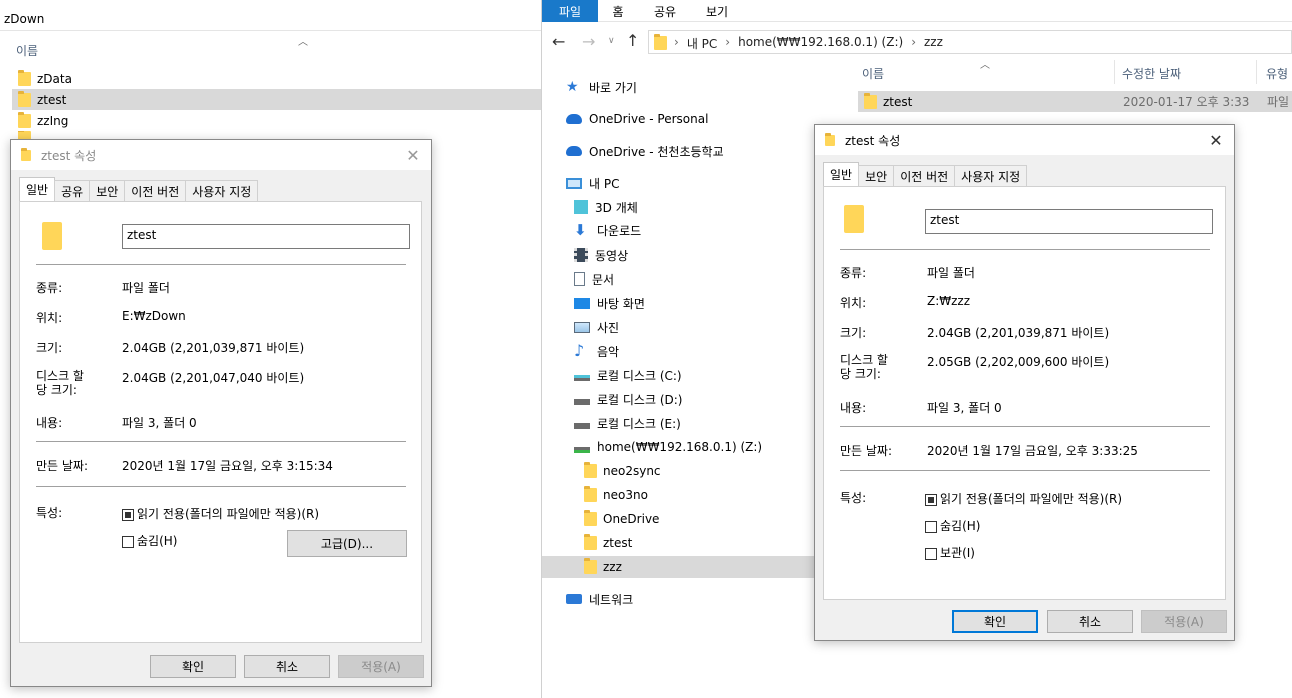 The height and width of the screenshot is (698, 1292). What do you see at coordinates (276, 120) in the screenshot?
I see `list-item: zzIng` at bounding box center [276, 120].